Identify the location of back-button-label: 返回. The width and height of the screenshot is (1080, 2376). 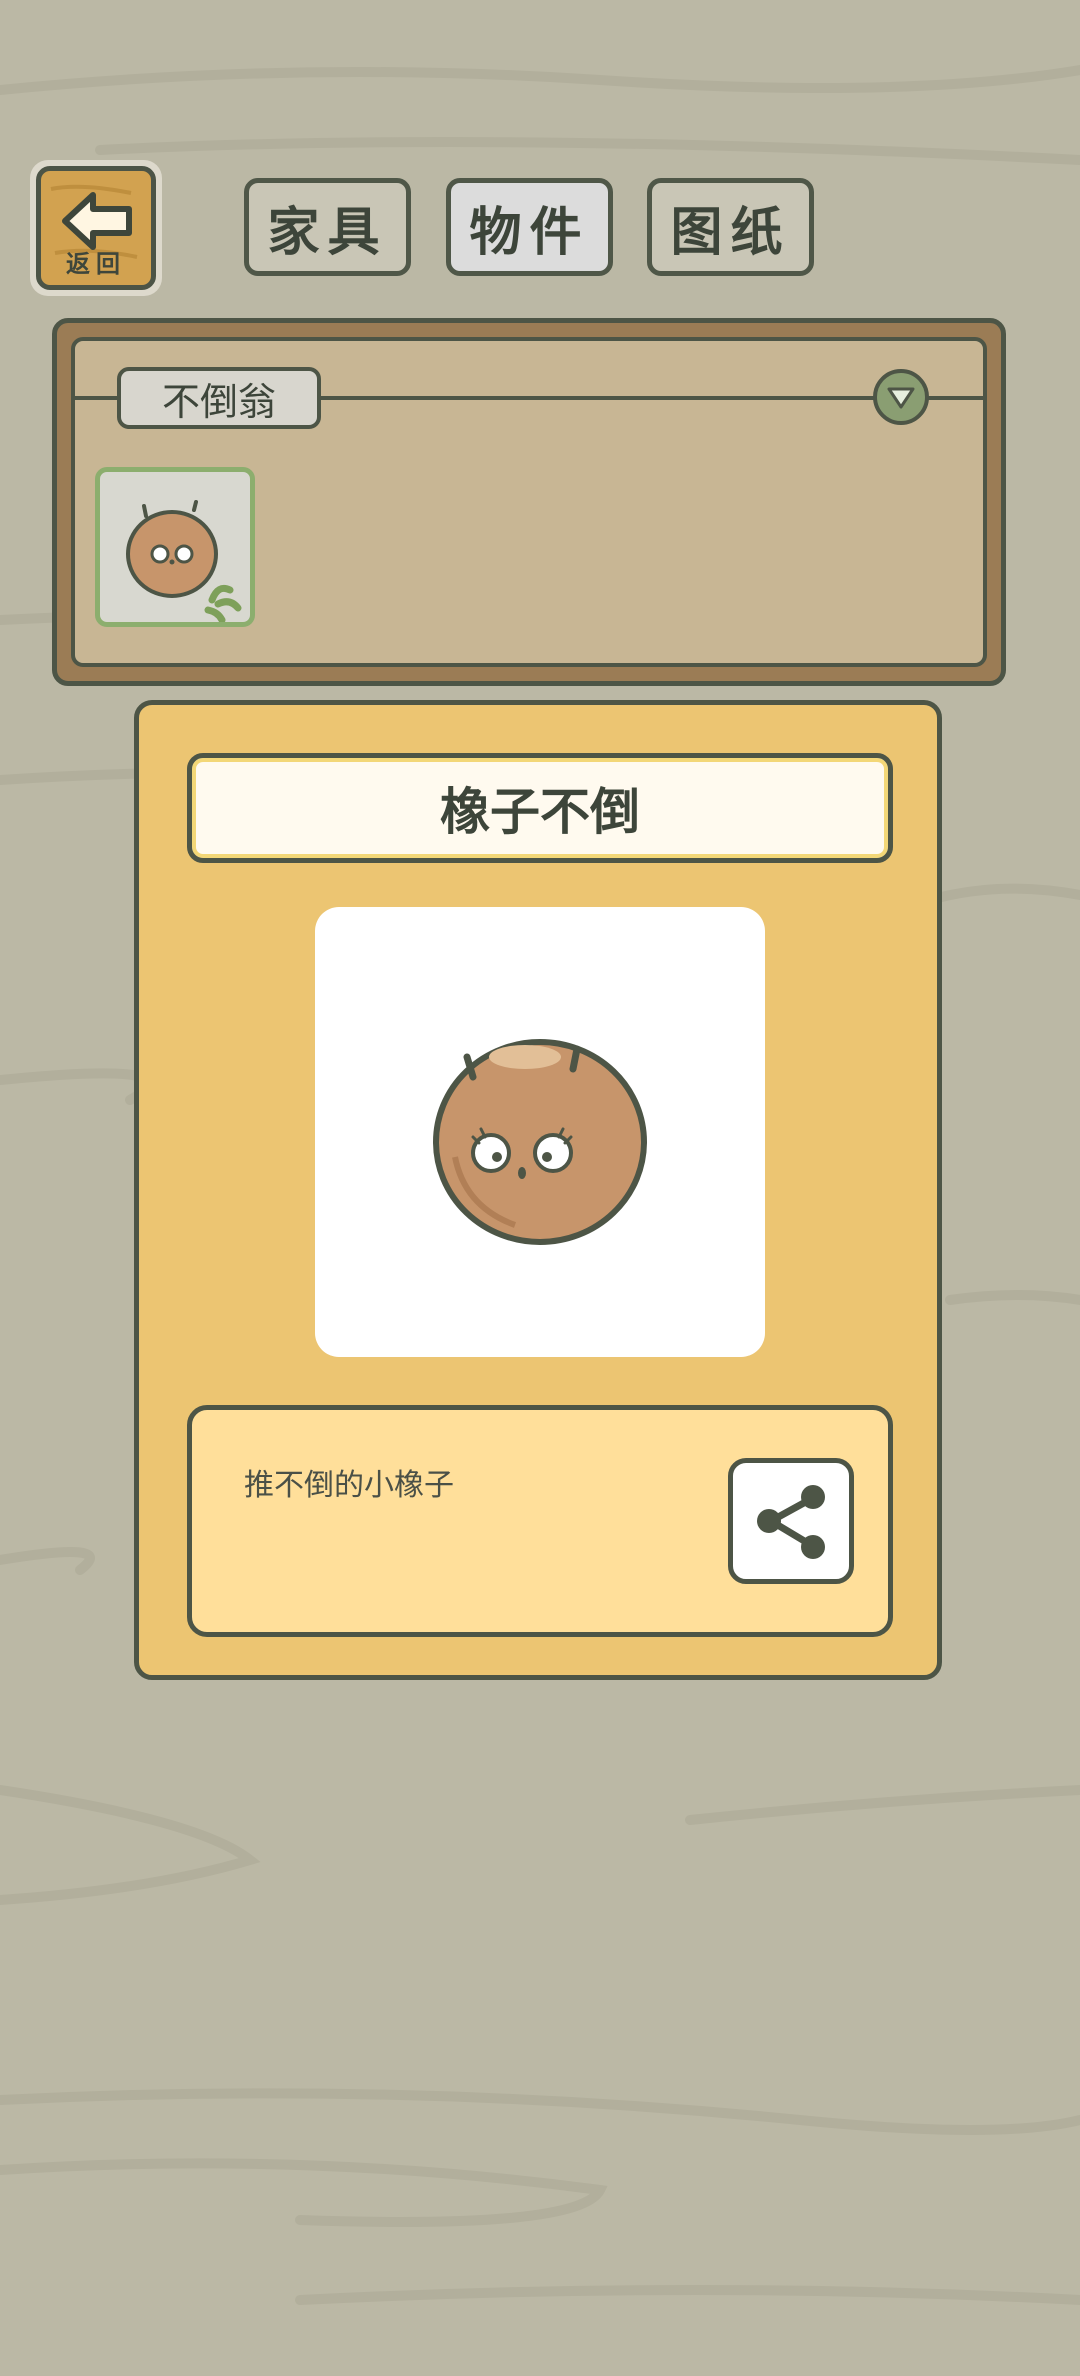
(96, 264).